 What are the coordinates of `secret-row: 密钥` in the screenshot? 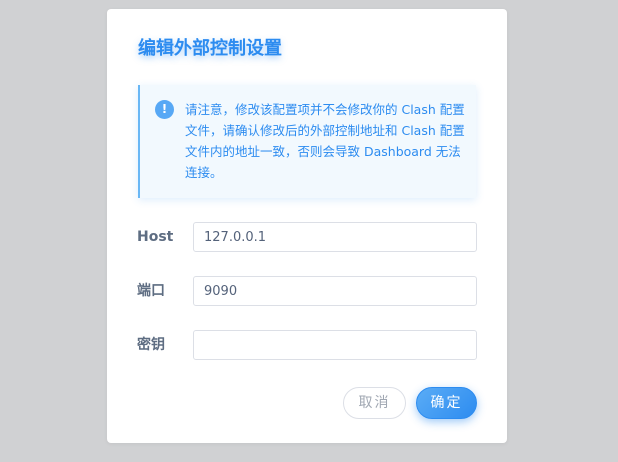 It's located at (307, 345).